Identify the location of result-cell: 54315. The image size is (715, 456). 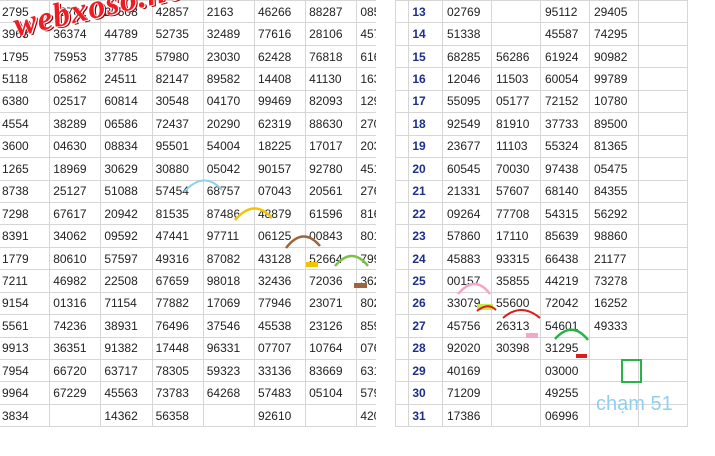
(565, 213).